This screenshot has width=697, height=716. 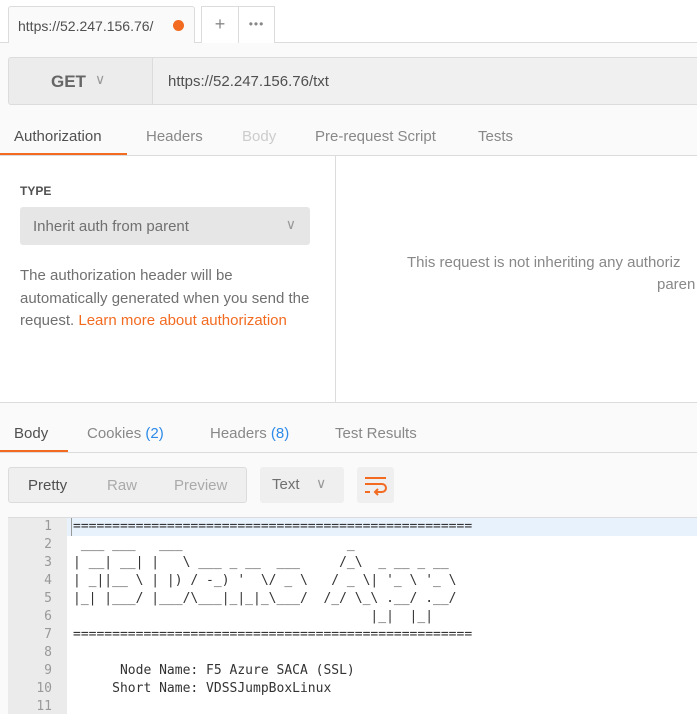 What do you see at coordinates (214, 670) in the screenshot?
I see `code-line: Node Name: F5 Azure SACA (SSL)` at bounding box center [214, 670].